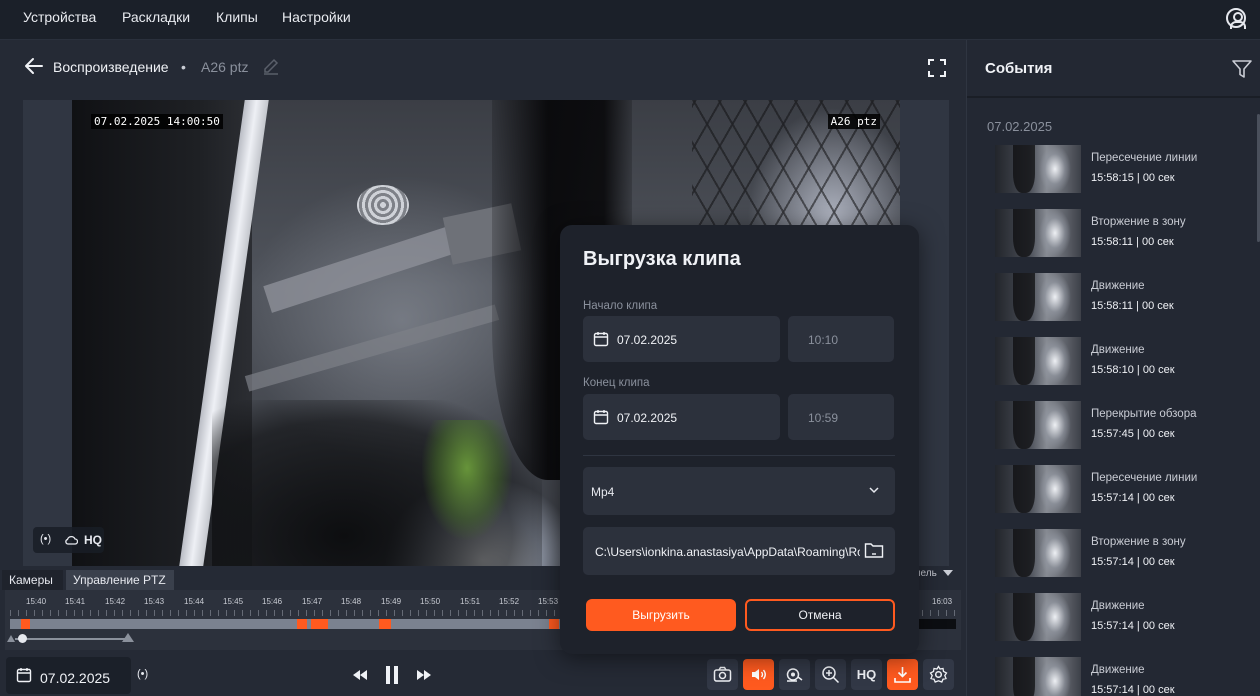 The image size is (1260, 696). I want to click on top-menu-bar: Устройства Раскладки Клипы Настройки, so click(630, 20).